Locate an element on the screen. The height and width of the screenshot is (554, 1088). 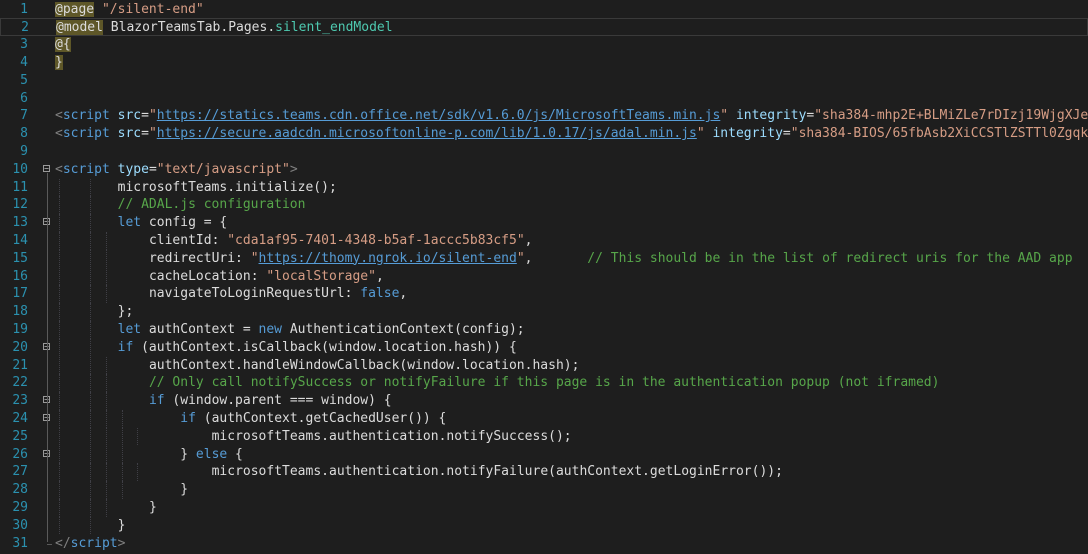
code-line: 9 is located at coordinates (544, 152).